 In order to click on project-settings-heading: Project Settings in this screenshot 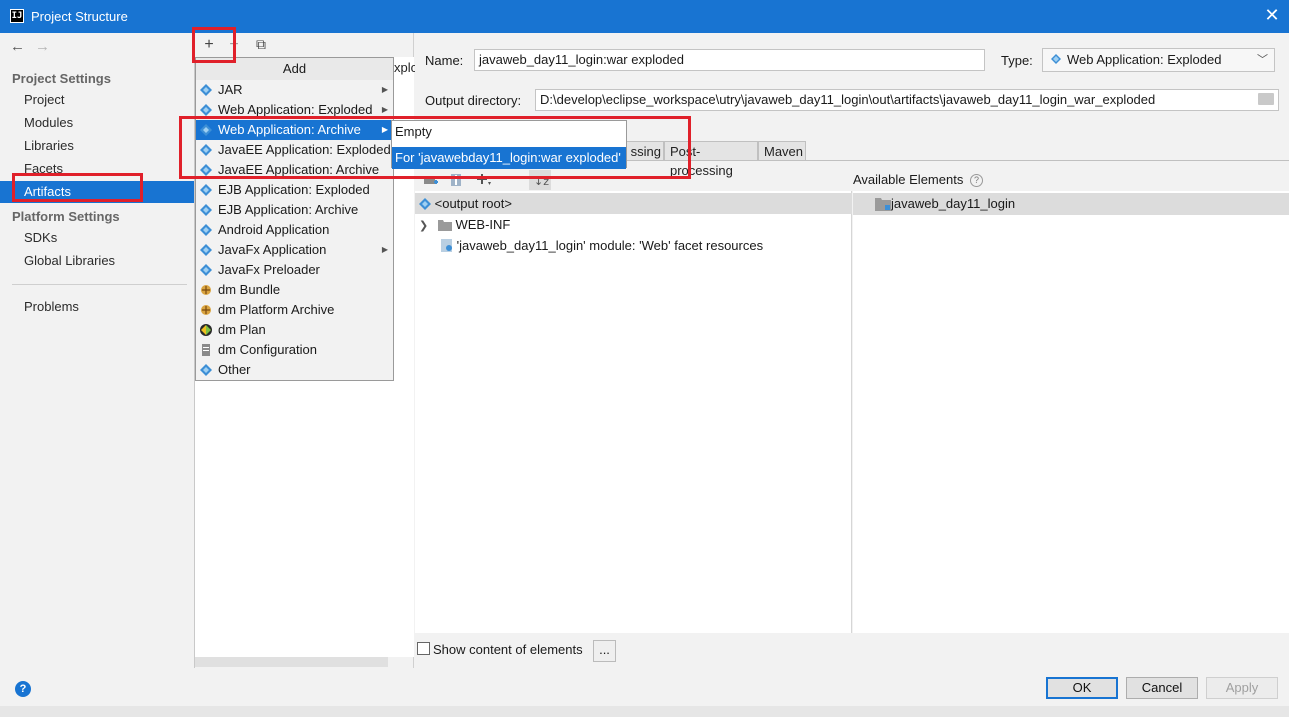, I will do `click(61, 78)`.